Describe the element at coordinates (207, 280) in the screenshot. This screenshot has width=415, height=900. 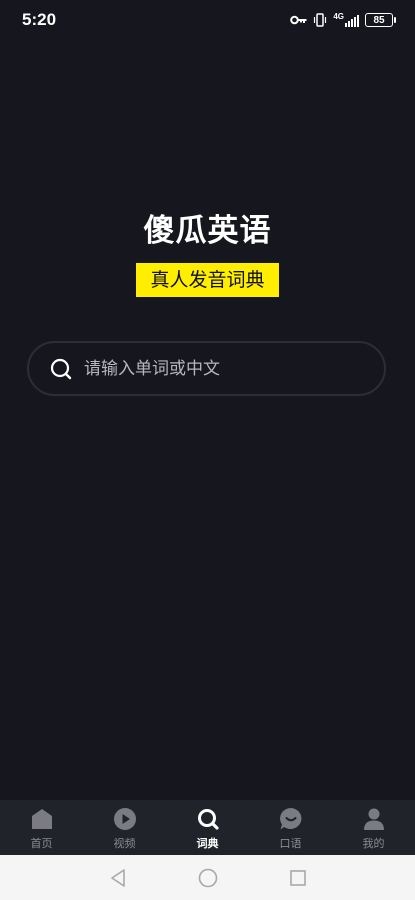
I see `app-subtitle: 真人发音词典` at that location.